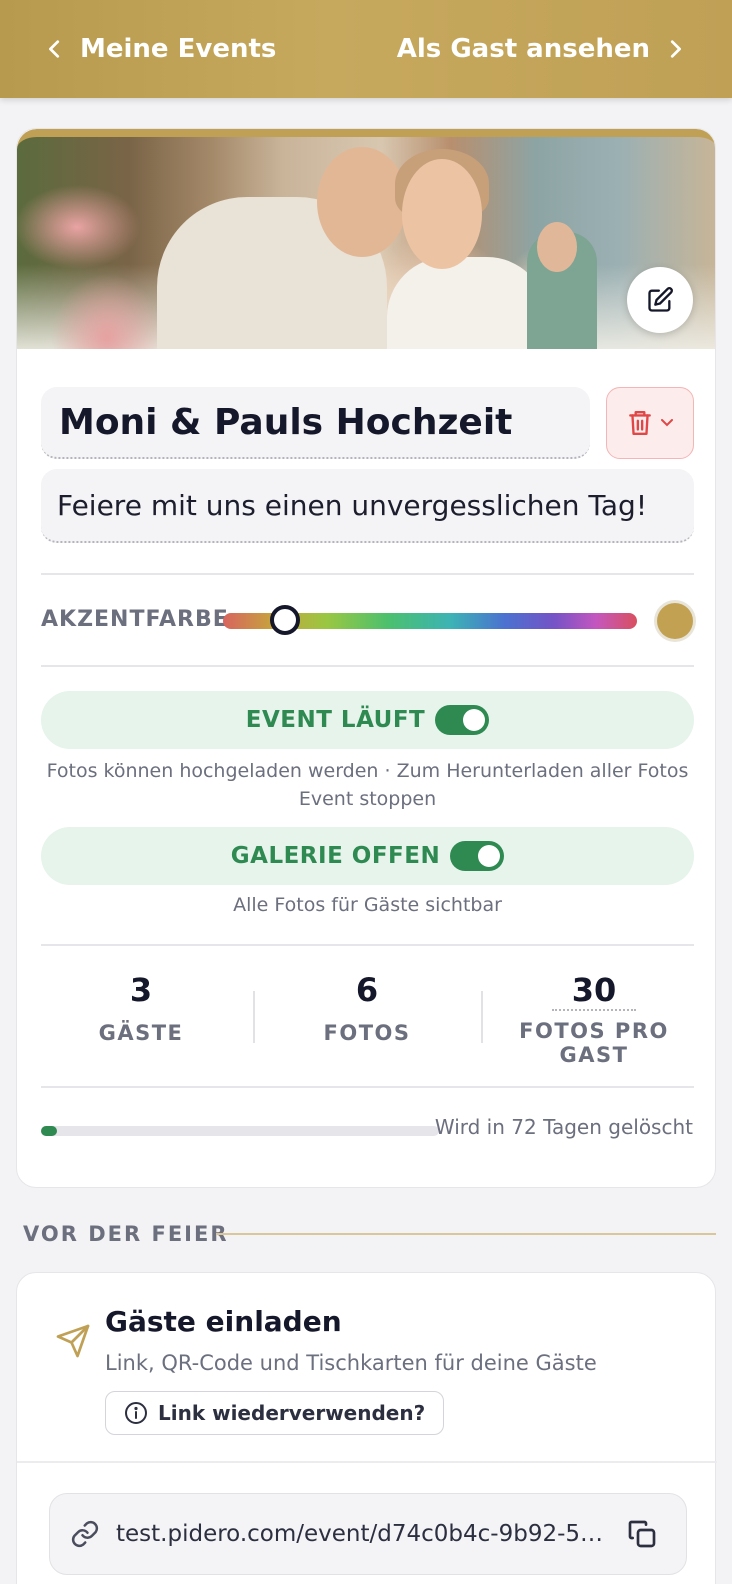 The image size is (732, 1584). Describe the element at coordinates (178, 49) in the screenshot. I see `back-label: Meine Events` at that location.